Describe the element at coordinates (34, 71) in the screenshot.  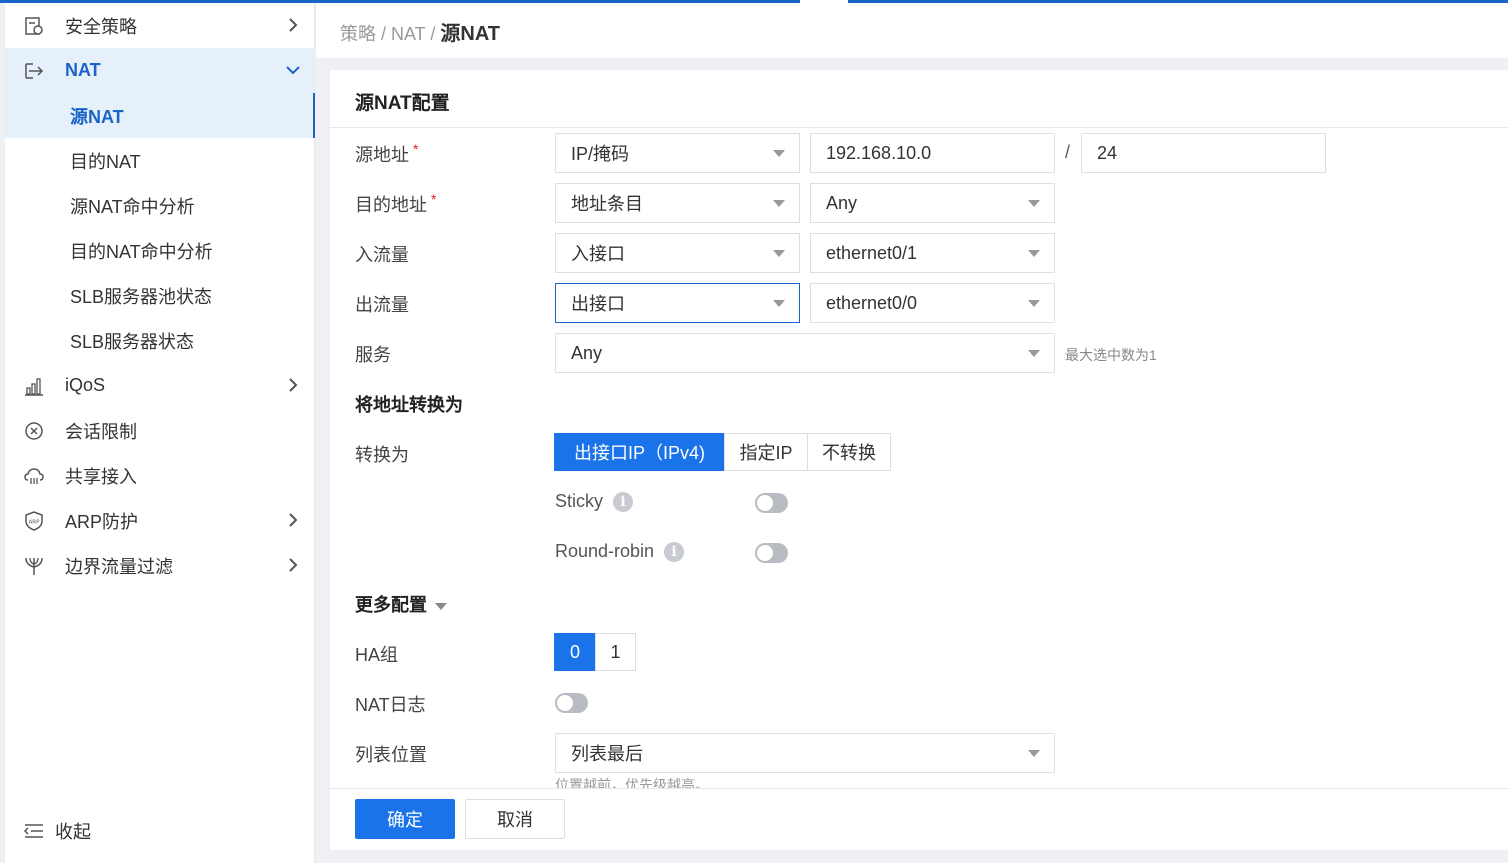
I see `nat-icon` at that location.